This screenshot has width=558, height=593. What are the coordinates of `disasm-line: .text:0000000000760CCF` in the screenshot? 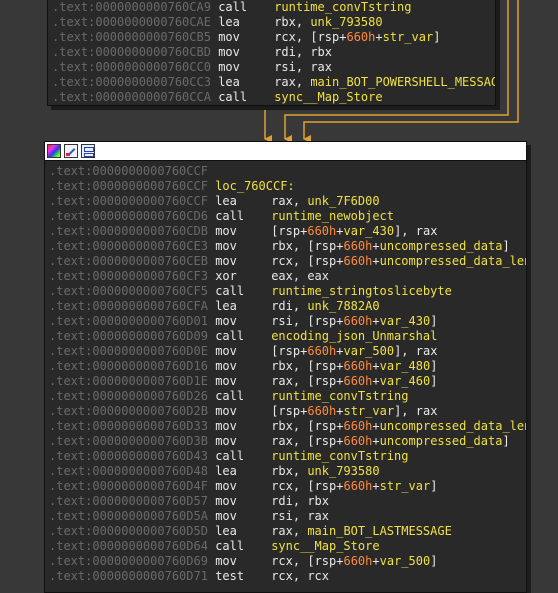 It's located at (287, 171).